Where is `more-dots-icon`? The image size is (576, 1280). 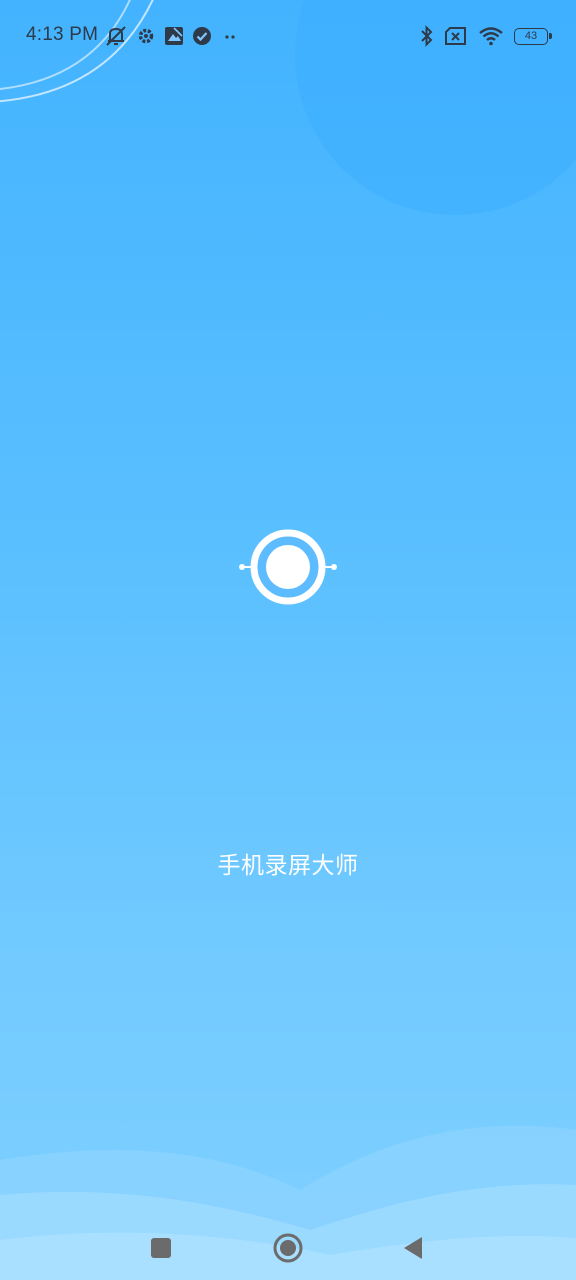 more-dots-icon is located at coordinates (230, 36).